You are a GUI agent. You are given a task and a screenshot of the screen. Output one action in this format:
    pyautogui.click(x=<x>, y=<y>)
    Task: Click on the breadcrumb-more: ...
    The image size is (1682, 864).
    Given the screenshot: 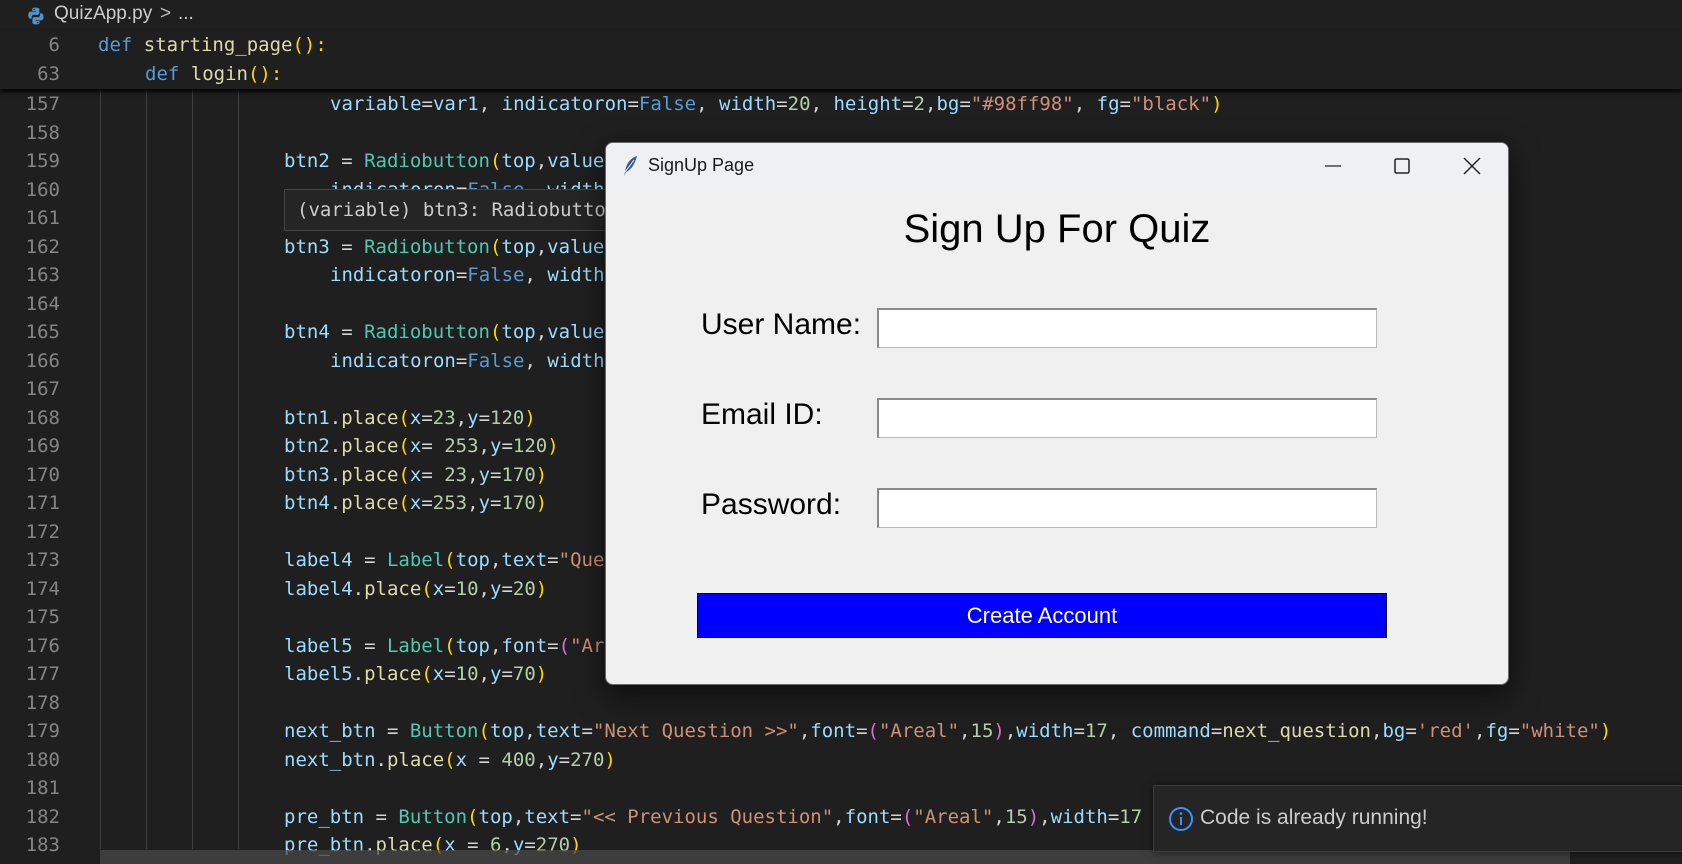 What is the action you would take?
    pyautogui.click(x=186, y=14)
    